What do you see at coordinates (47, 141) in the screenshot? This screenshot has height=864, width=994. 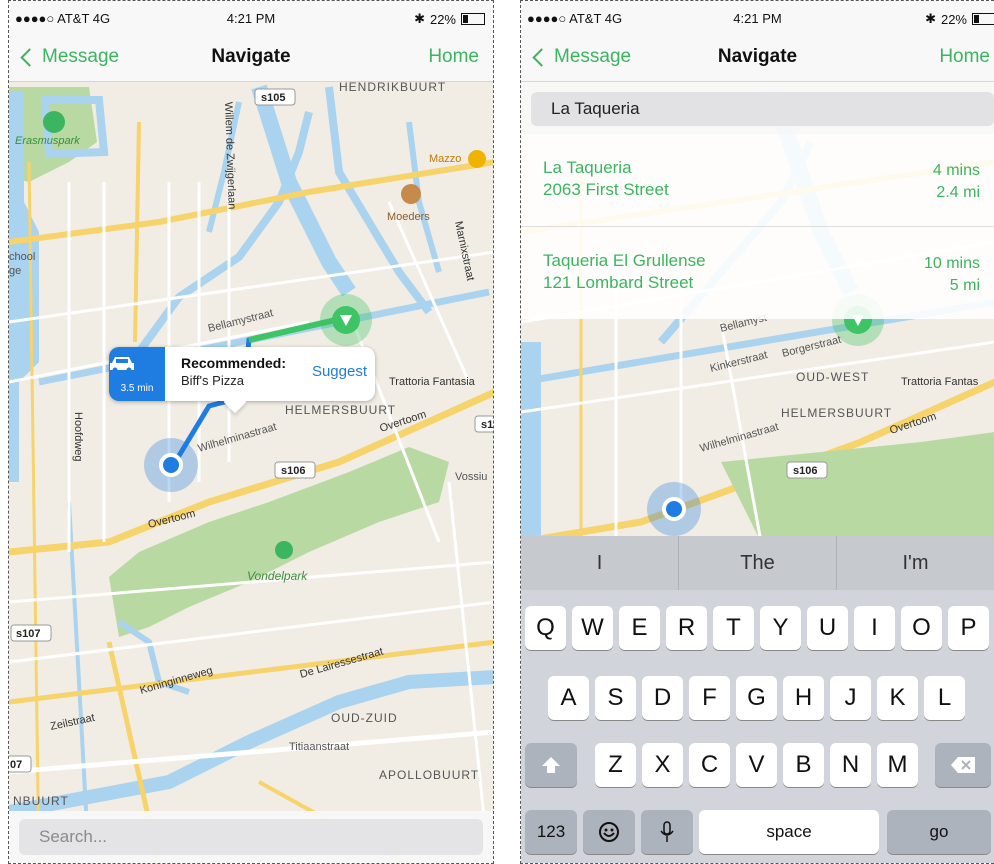 I see `map-label-erasmuspark: Erasmuspark` at bounding box center [47, 141].